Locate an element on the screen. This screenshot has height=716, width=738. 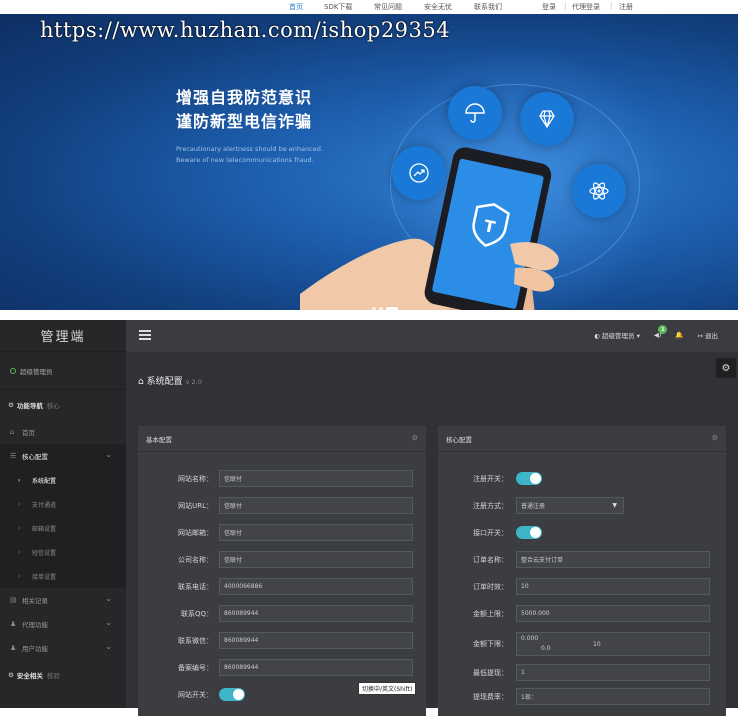
home-icon: ⌂ is located at coordinates (12, 432).